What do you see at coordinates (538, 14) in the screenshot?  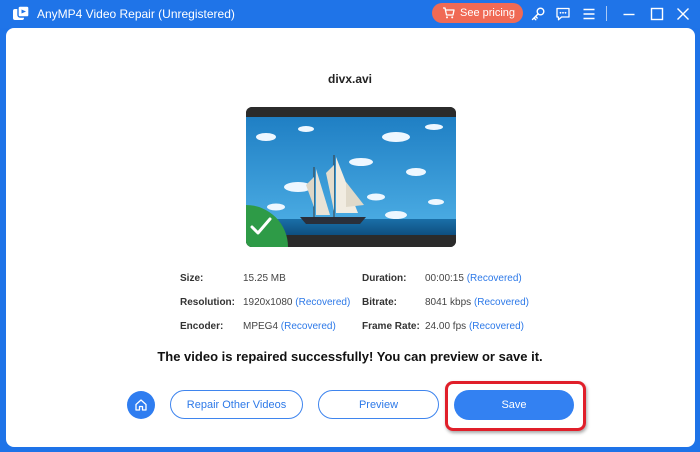 I see `key-icon` at bounding box center [538, 14].